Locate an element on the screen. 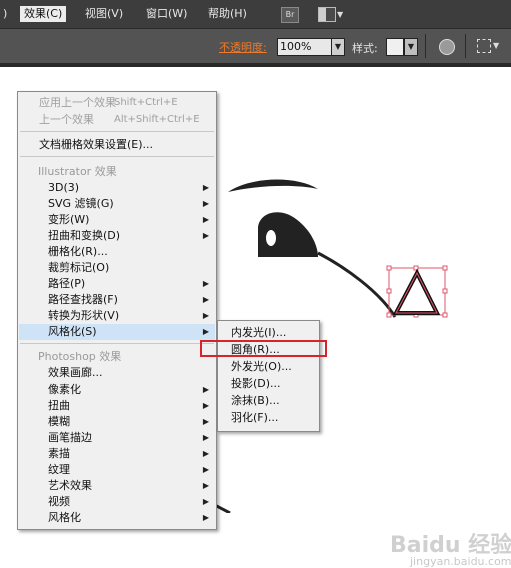  menu-item-sketch: 素描 ▶ is located at coordinates (117, 454).